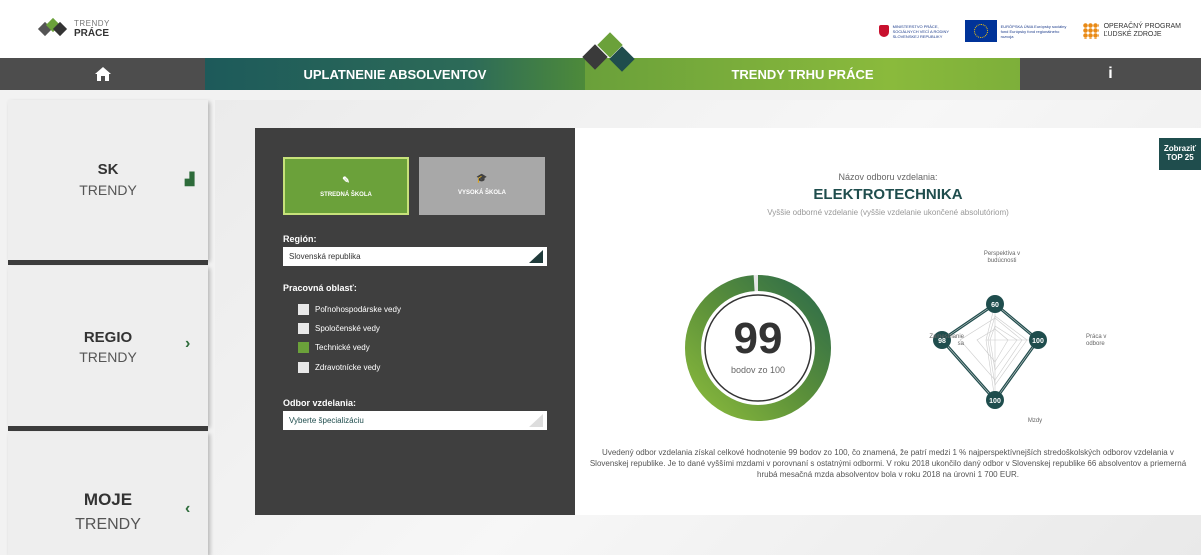 This screenshot has height=555, width=1201. What do you see at coordinates (190, 179) in the screenshot?
I see `corner-arrow-icon: ▟` at bounding box center [190, 179].